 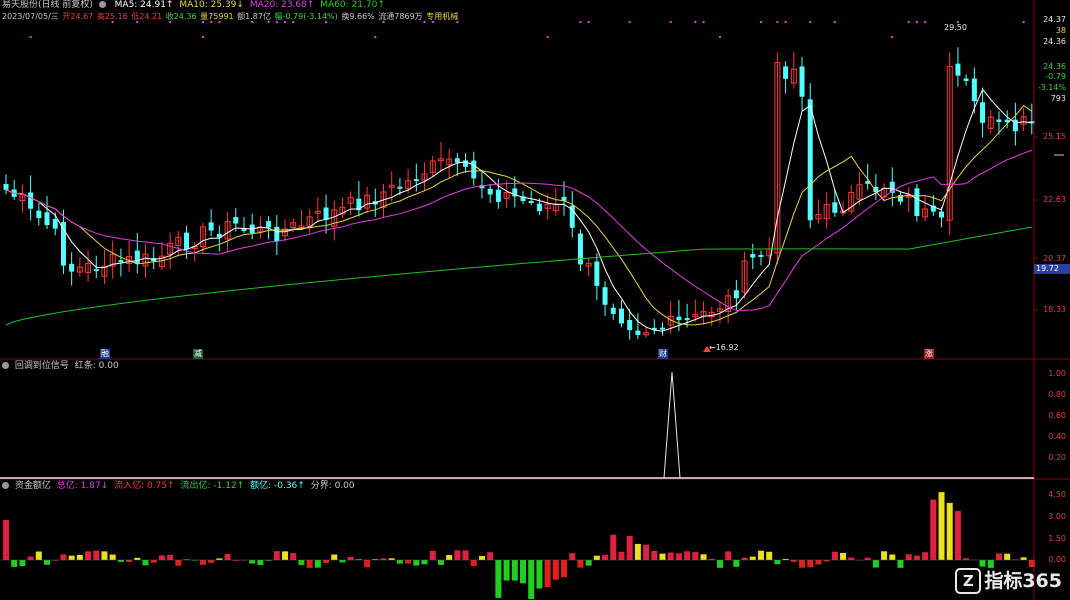 What do you see at coordinates (929, 354) in the screenshot?
I see `event-marker-rise: 涨` at bounding box center [929, 354].